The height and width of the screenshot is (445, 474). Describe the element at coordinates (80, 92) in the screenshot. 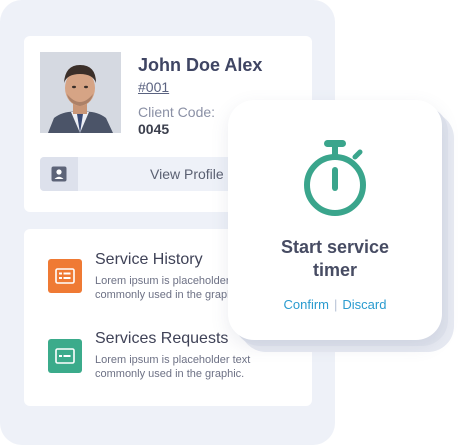

I see `client-photo` at that location.